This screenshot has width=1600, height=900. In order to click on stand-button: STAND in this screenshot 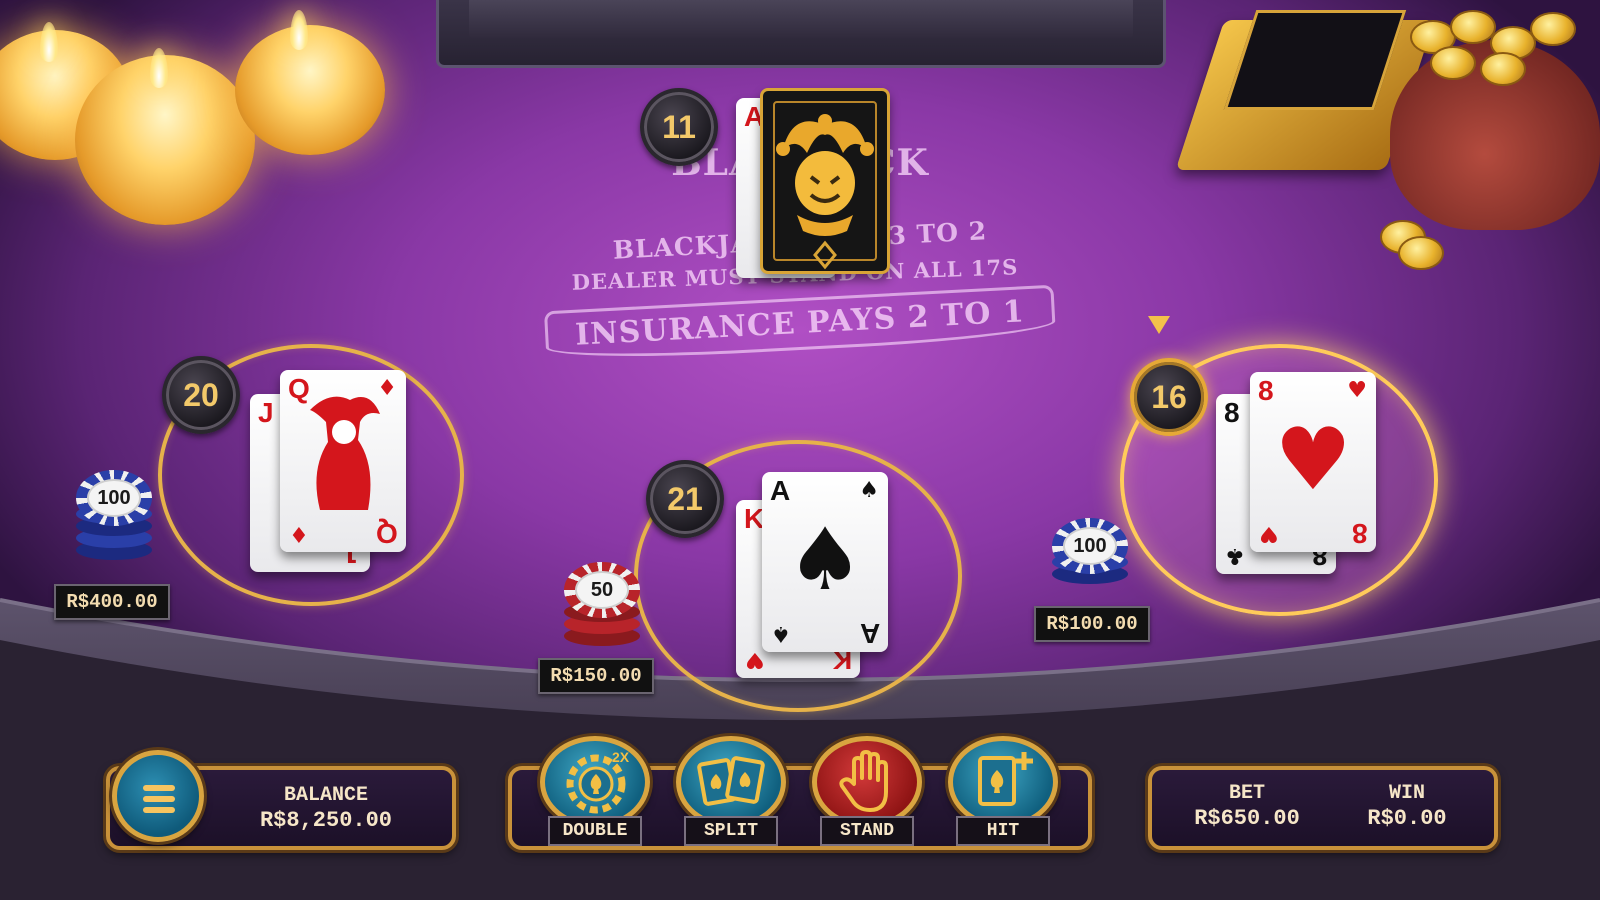, I will do `click(867, 791)`.